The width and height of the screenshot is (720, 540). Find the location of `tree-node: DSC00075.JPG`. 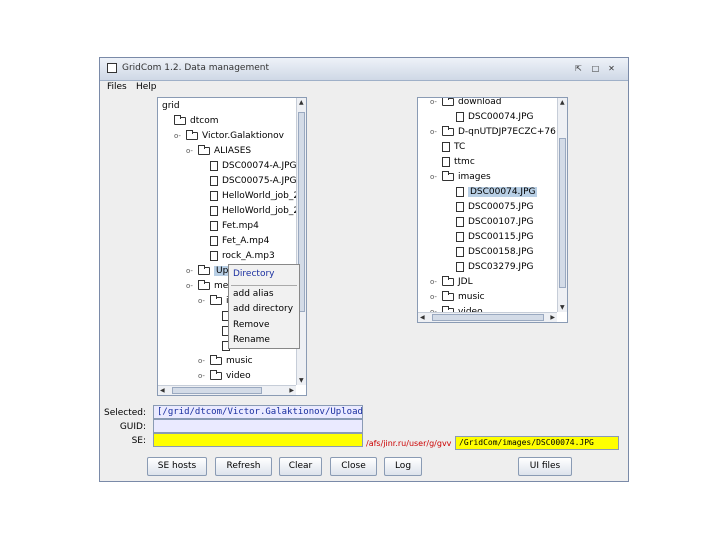

tree-node: DSC00075.JPG is located at coordinates (494, 207).